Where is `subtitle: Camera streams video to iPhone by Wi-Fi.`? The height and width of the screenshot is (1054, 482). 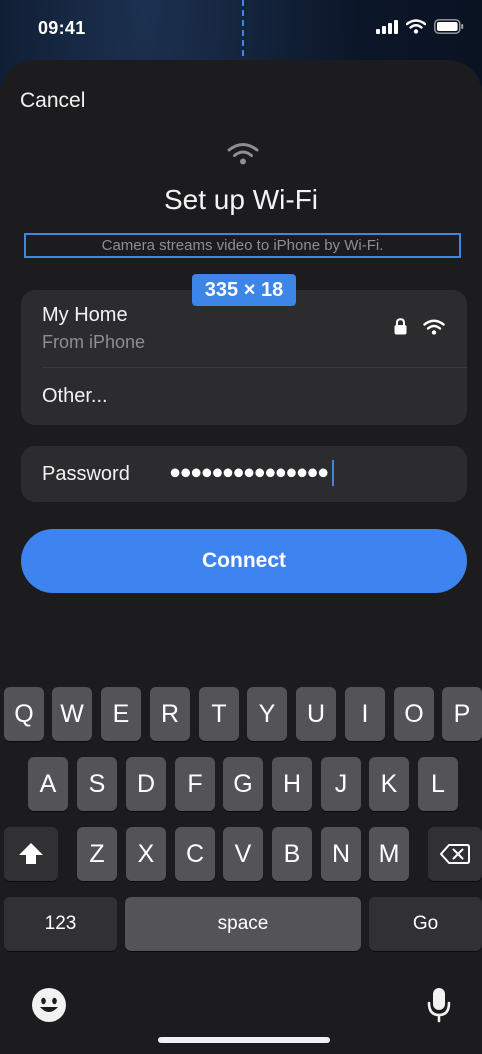
subtitle: Camera streams video to iPhone by Wi-Fi. is located at coordinates (242, 245).